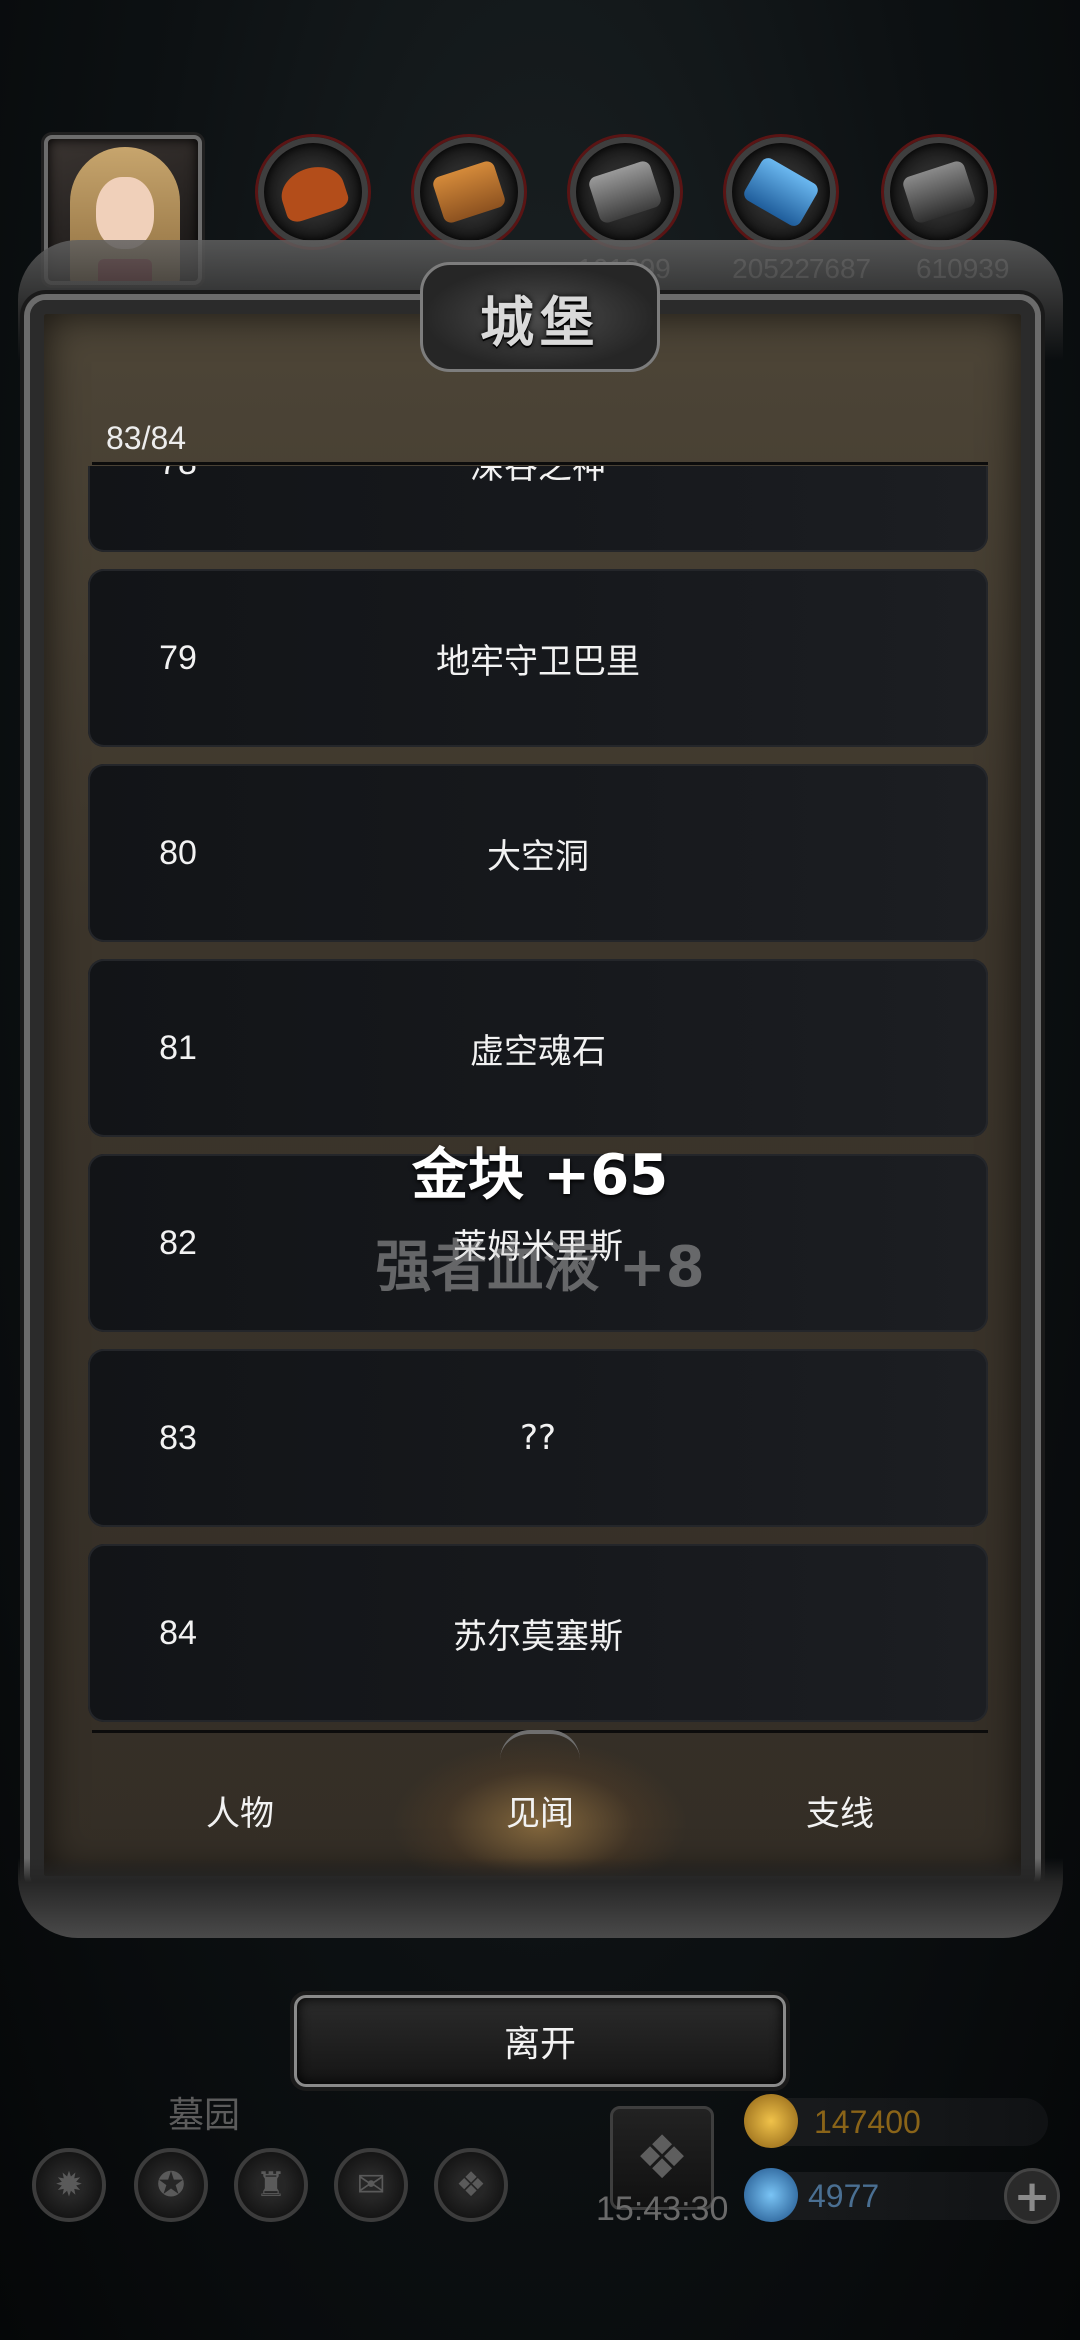  Describe the element at coordinates (125, 213) in the screenshot. I see `avatar-face` at that location.